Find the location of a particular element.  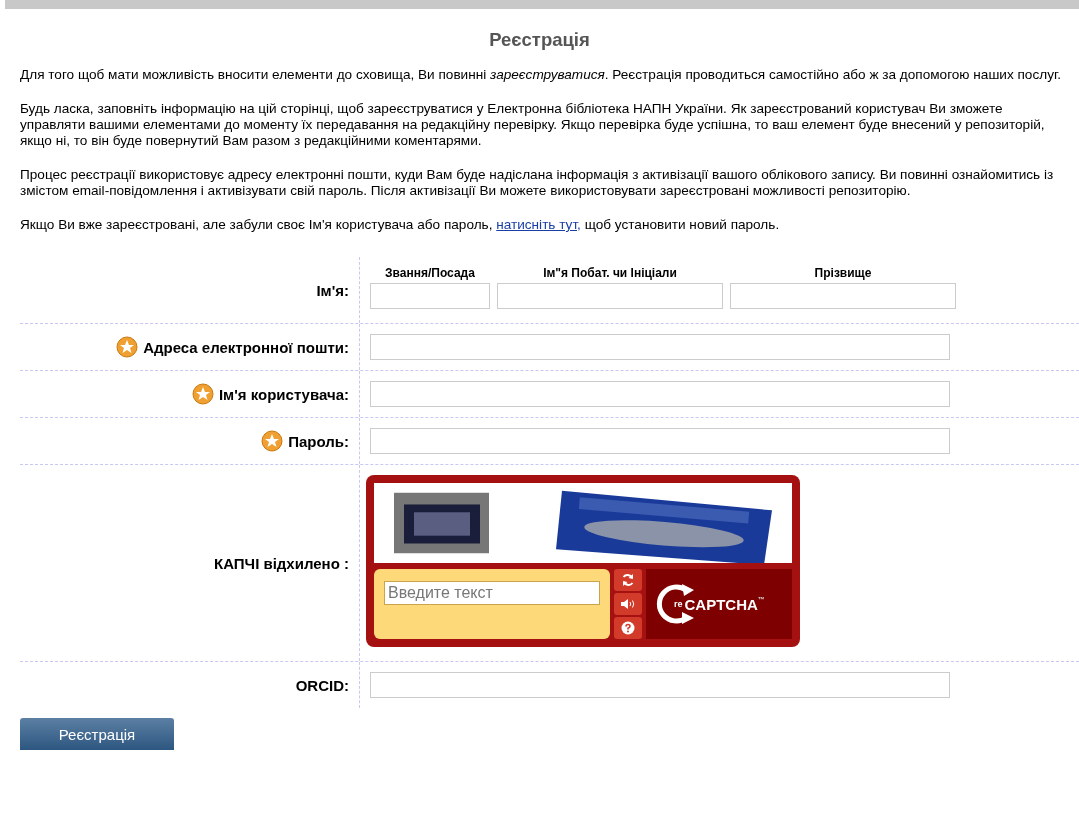

field-label: Ім'я: is located at coordinates (332, 290).